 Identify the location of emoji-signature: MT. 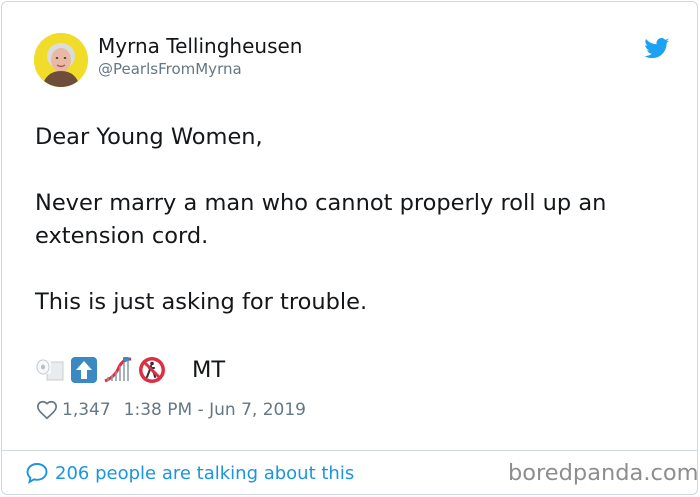
(209, 370).